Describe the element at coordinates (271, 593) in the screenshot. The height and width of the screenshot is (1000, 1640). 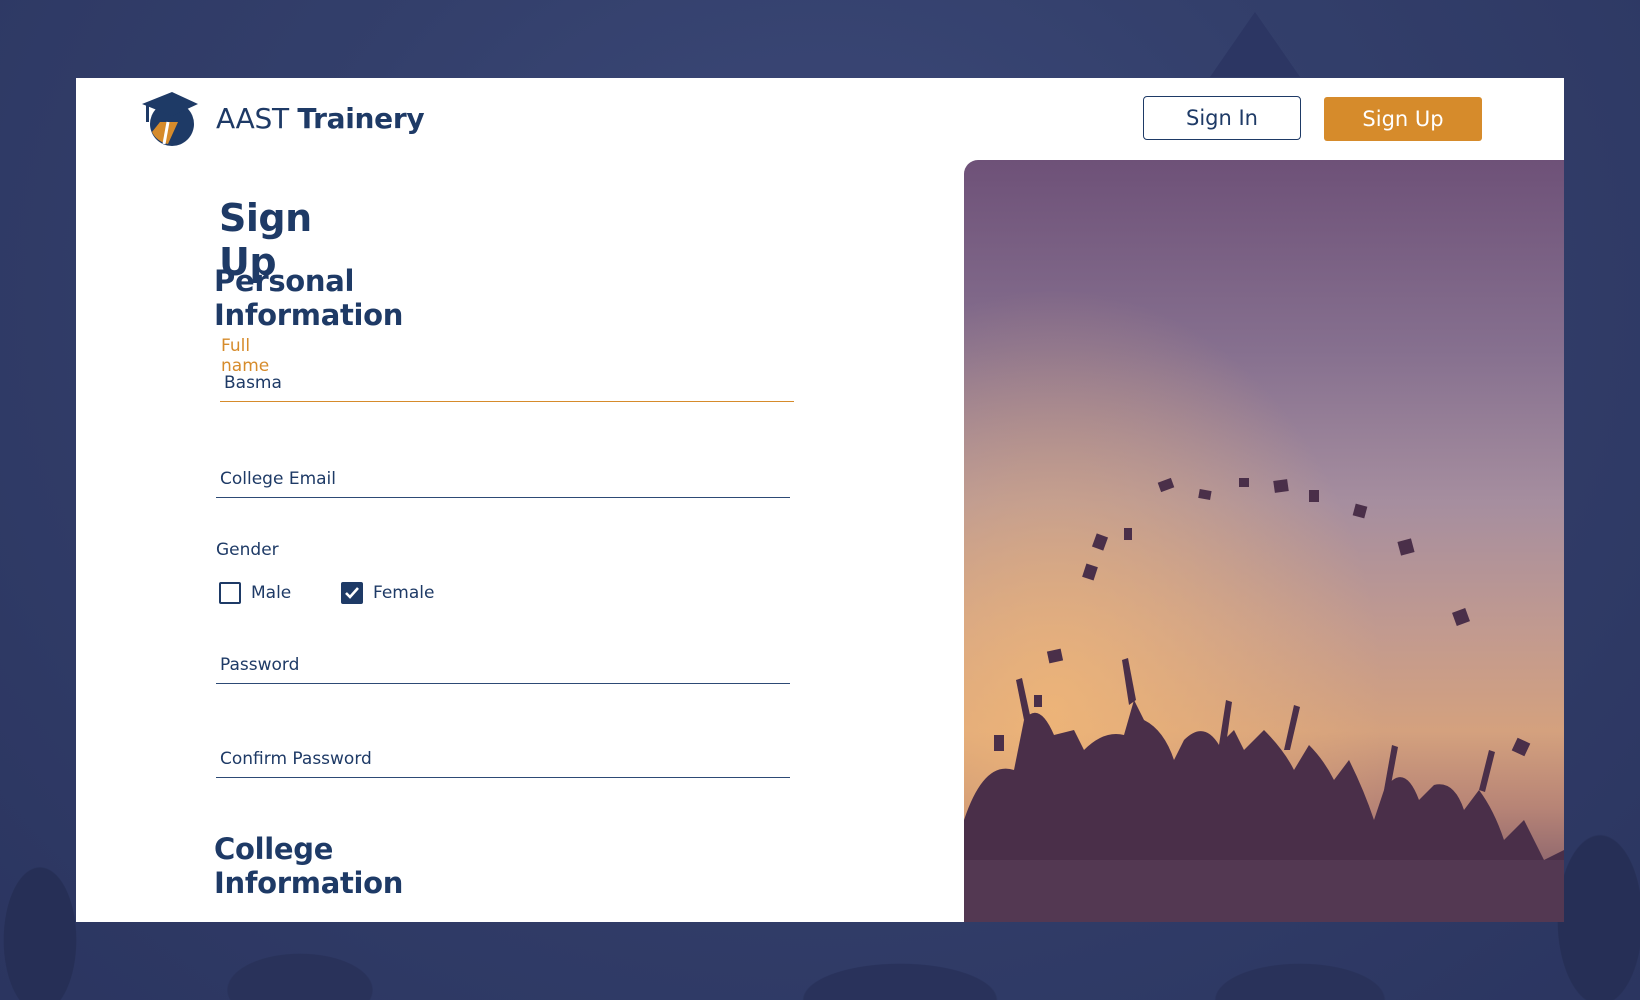
I see `gender-male-label: Male` at that location.